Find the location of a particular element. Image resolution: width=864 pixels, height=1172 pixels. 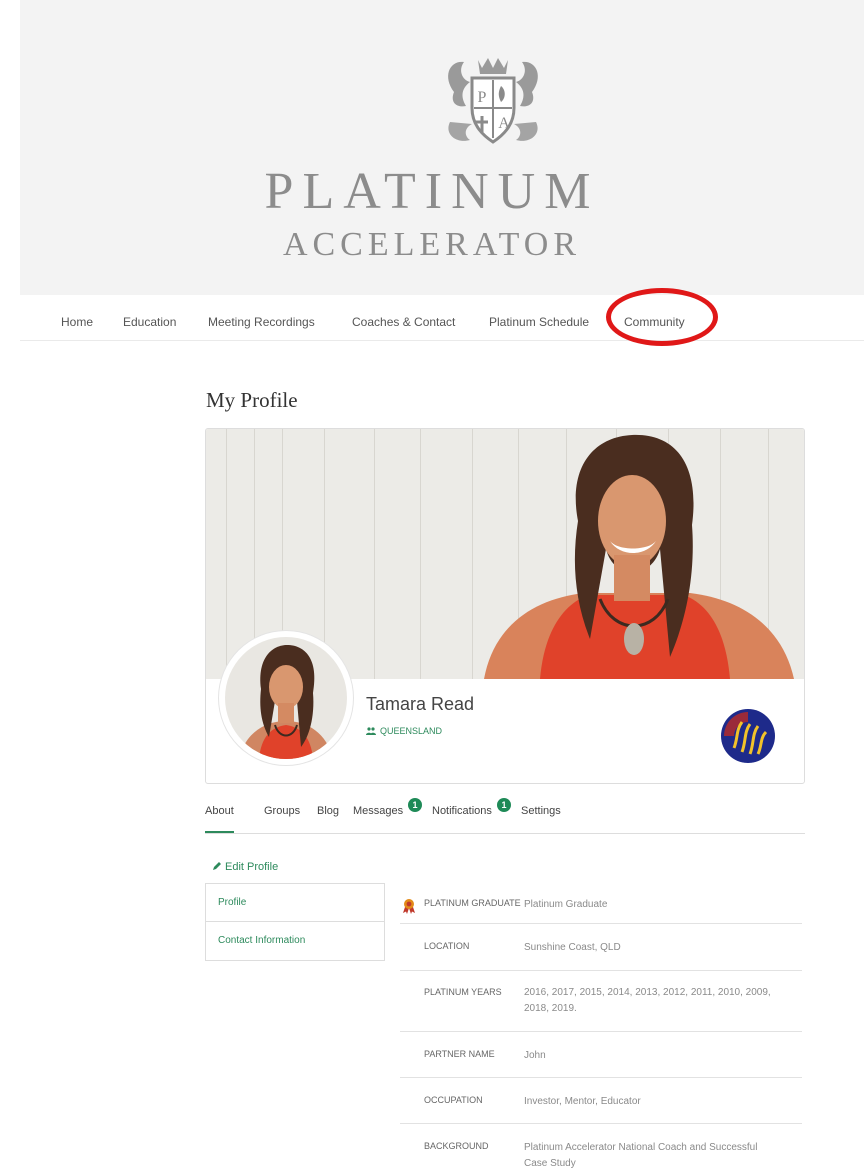

cover-person-image is located at coordinates (639, 556).